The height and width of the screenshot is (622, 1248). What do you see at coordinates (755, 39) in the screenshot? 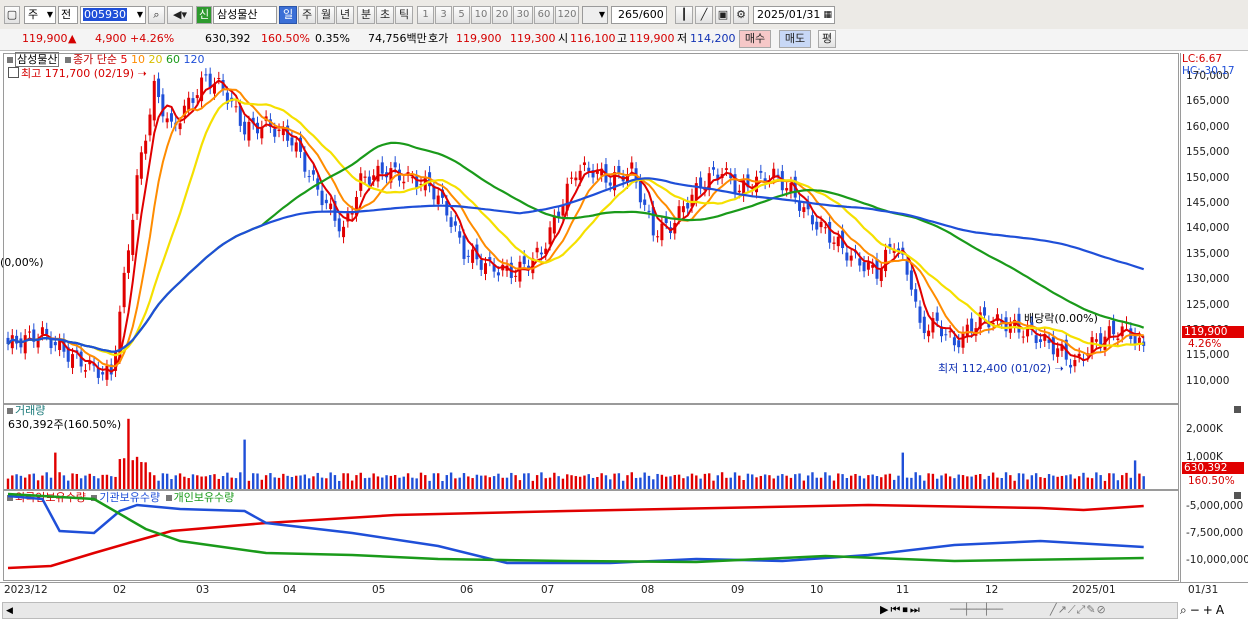
I see `buy-button: 매수` at bounding box center [755, 39].